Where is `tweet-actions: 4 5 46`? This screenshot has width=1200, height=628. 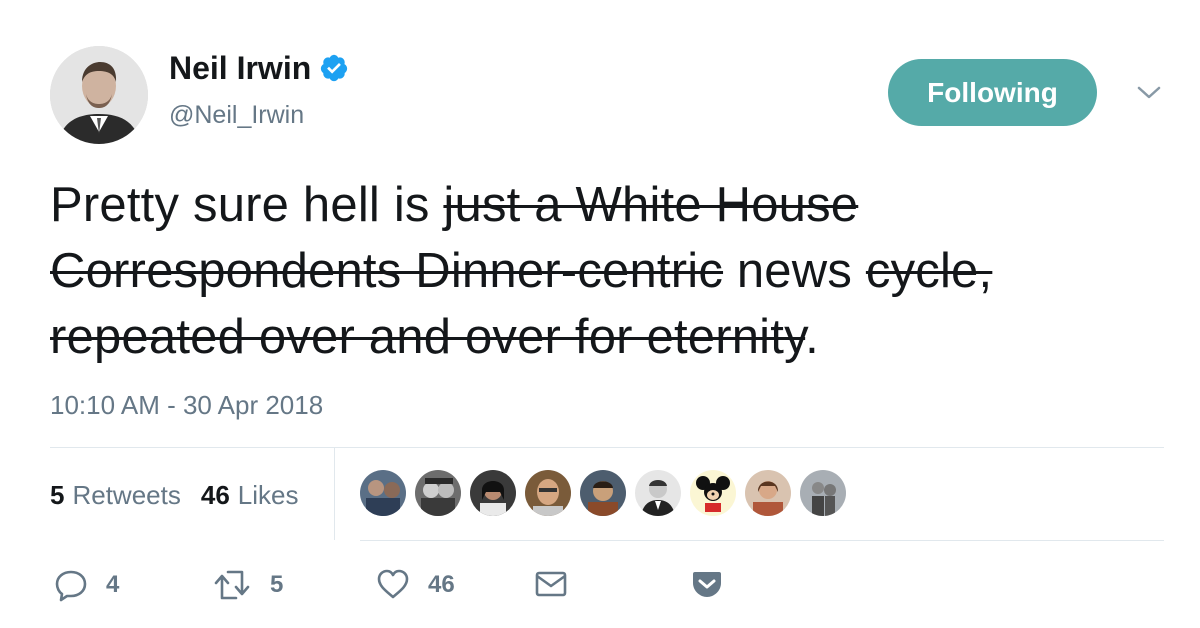 tweet-actions: 4 5 46 is located at coordinates (400, 587).